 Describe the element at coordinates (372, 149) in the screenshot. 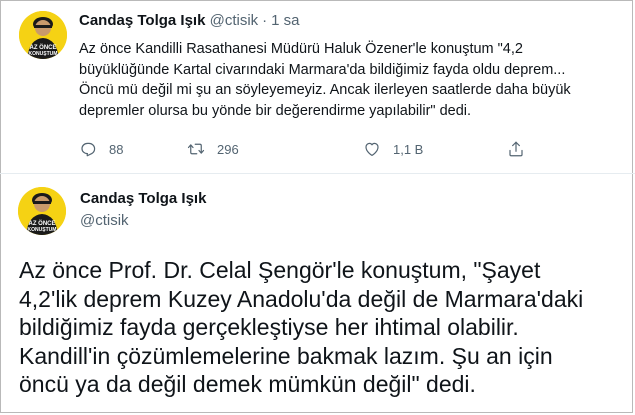

I see `heart-icon` at that location.